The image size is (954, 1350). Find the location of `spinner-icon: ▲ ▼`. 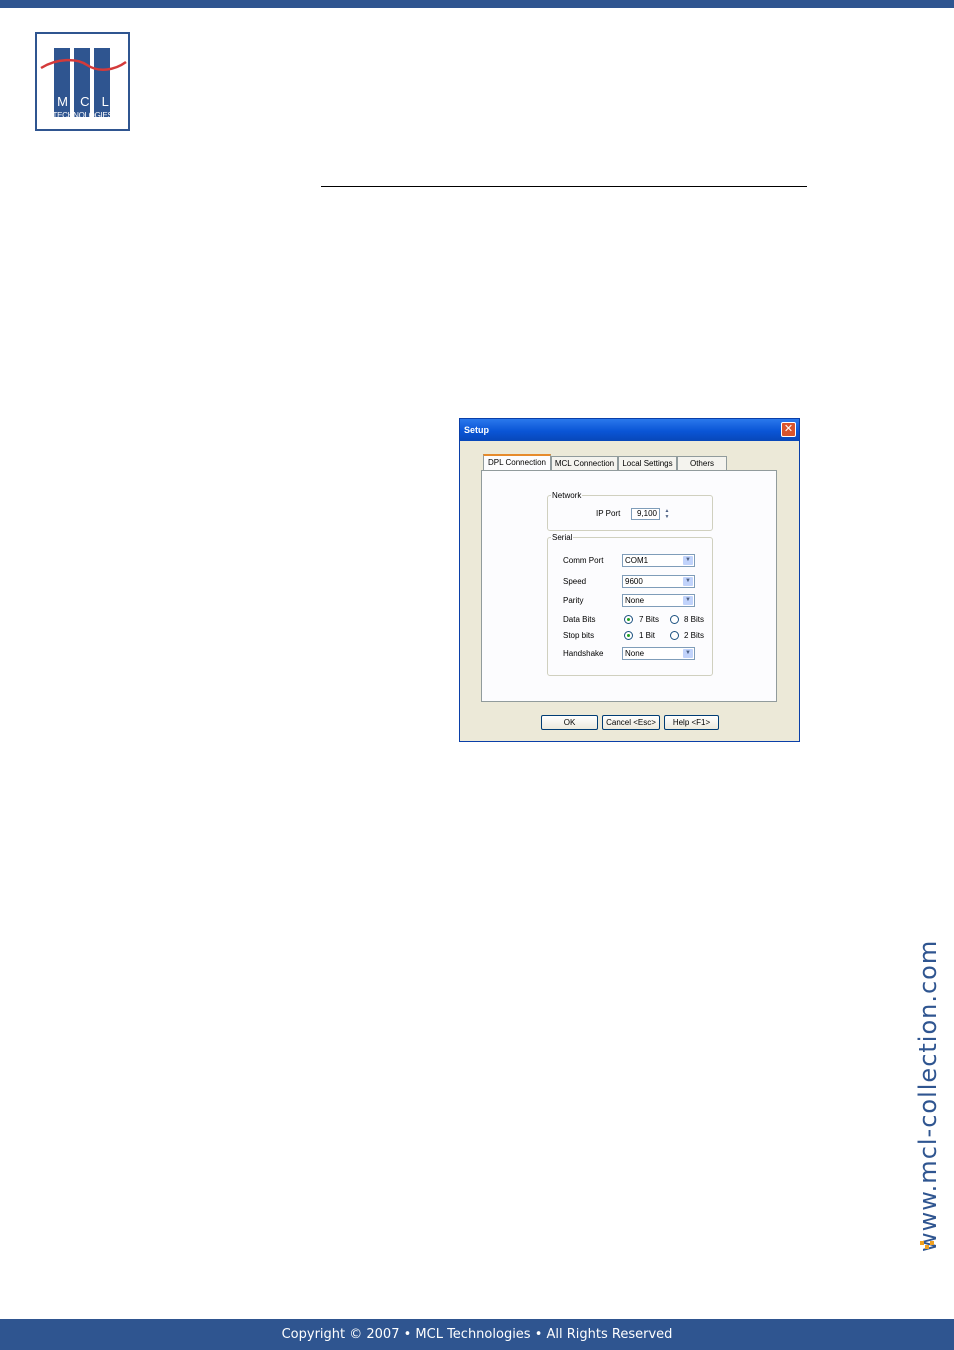

spinner-icon: ▲ ▼ is located at coordinates (667, 514).